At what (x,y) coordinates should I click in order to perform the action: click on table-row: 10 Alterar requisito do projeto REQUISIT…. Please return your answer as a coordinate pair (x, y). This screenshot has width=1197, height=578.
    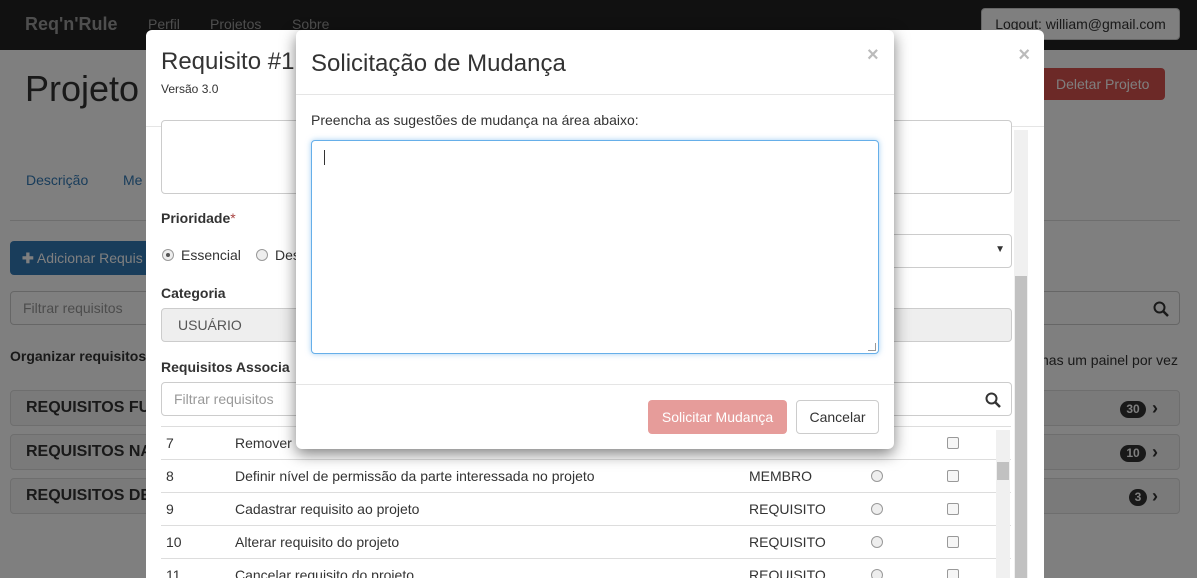
    Looking at the image, I should click on (586, 541).